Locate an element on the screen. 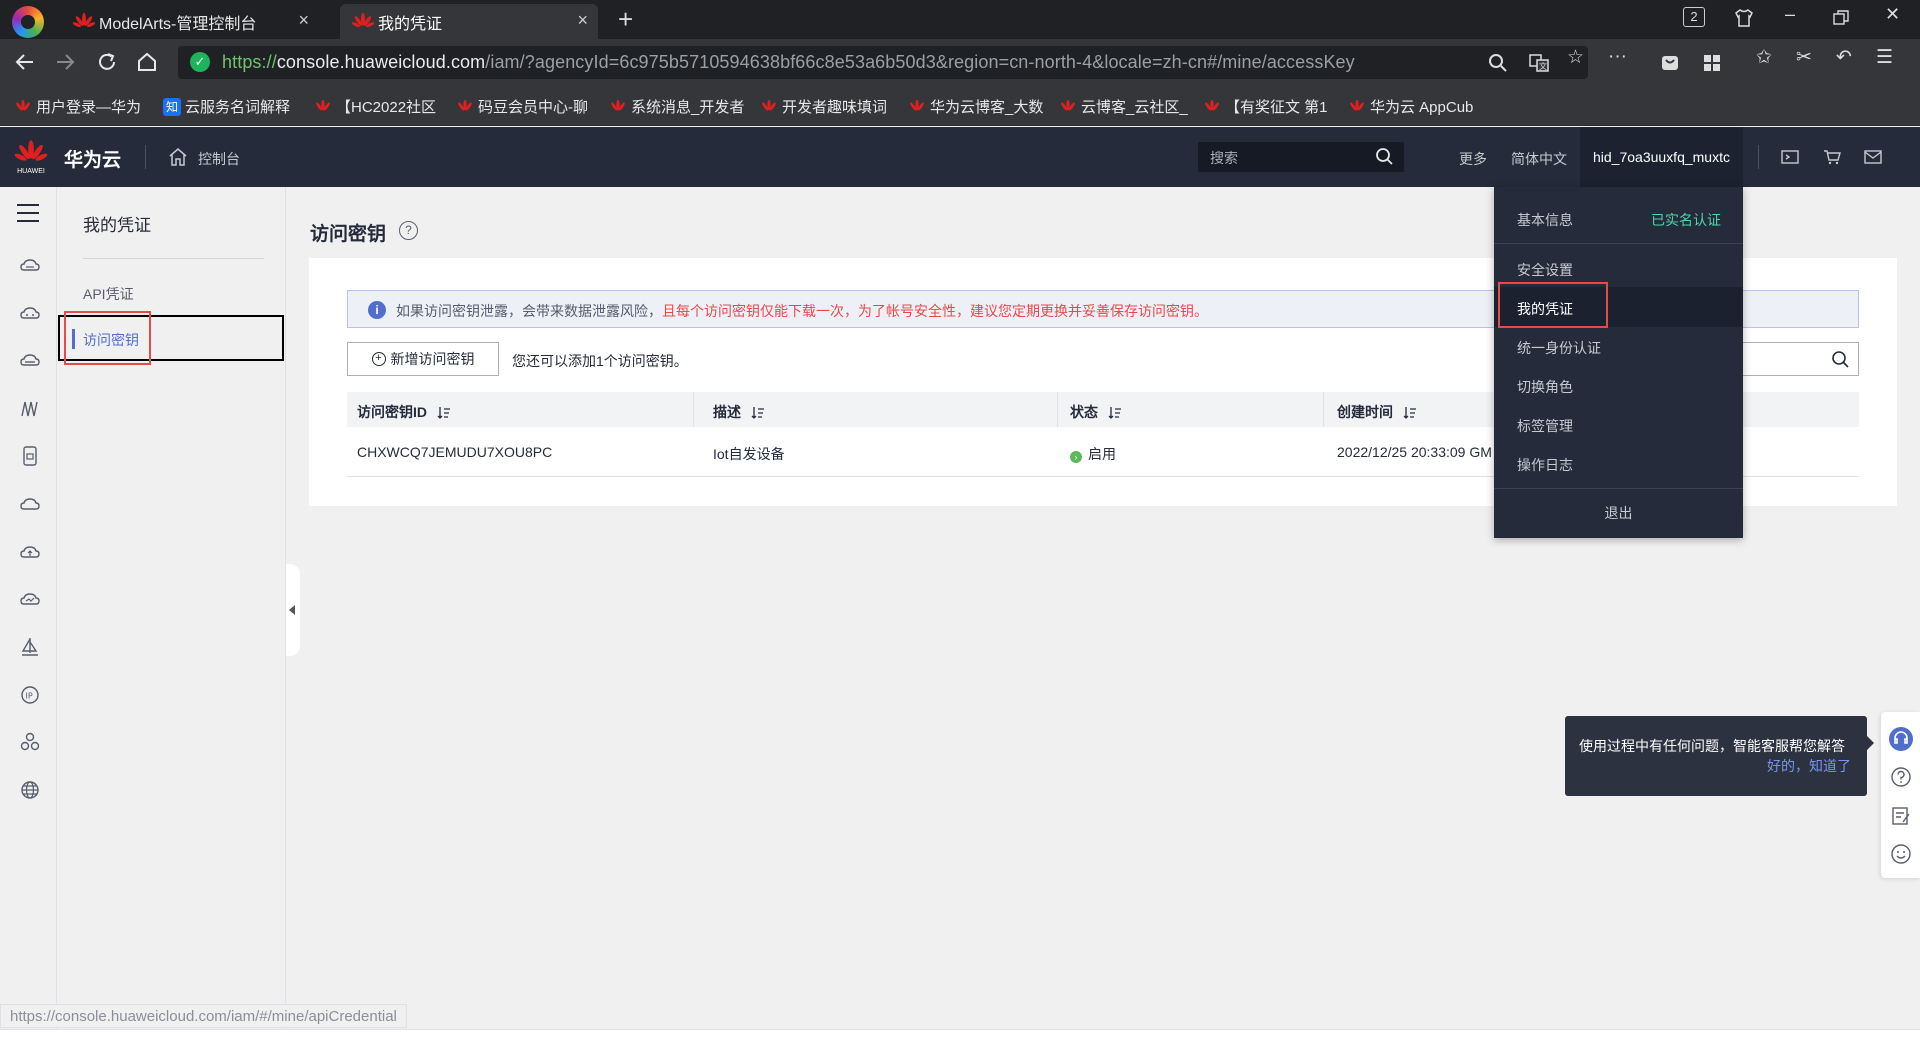 This screenshot has height=1039, width=1920. console-link: 控制台 is located at coordinates (219, 159).